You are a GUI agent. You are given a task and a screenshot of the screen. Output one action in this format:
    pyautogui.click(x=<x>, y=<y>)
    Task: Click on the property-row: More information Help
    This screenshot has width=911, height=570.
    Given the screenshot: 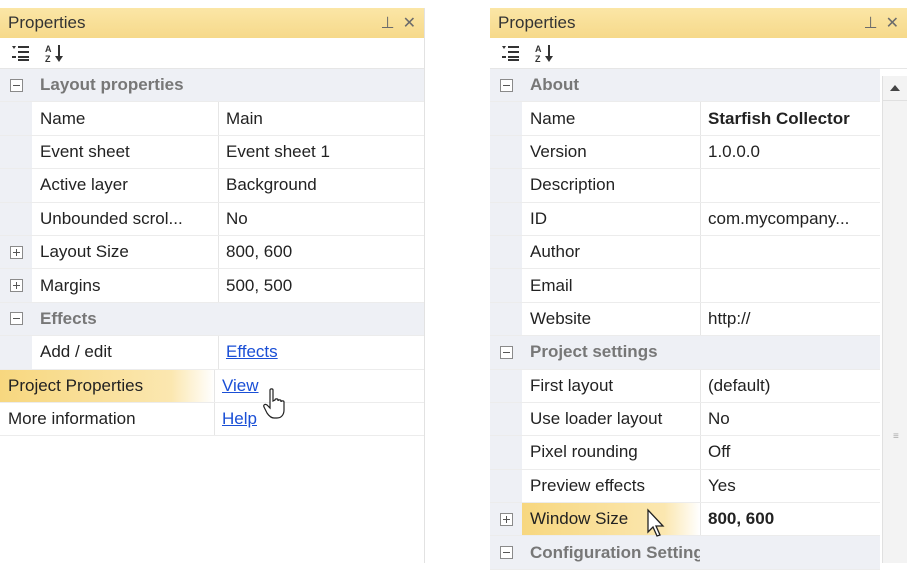 What is the action you would take?
    pyautogui.click(x=212, y=419)
    